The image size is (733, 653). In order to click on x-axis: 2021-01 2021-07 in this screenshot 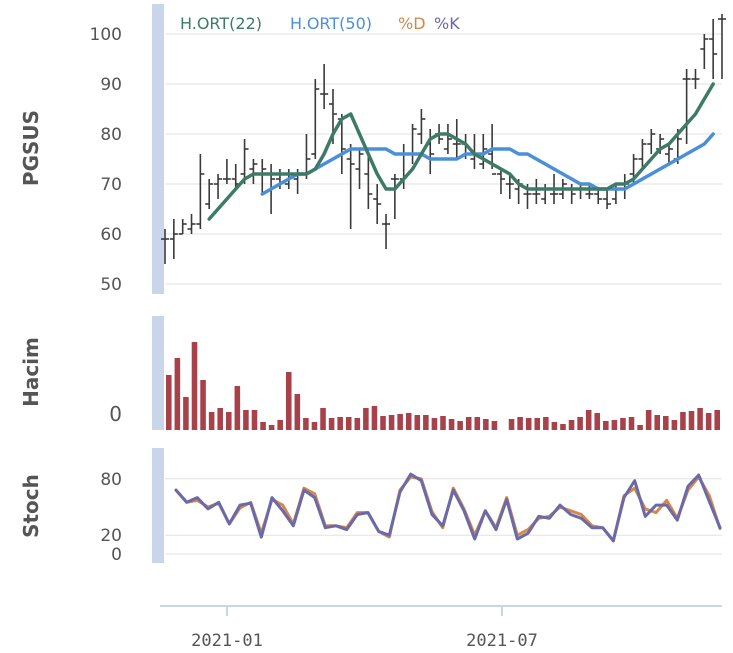, I will do `click(441, 628)`.